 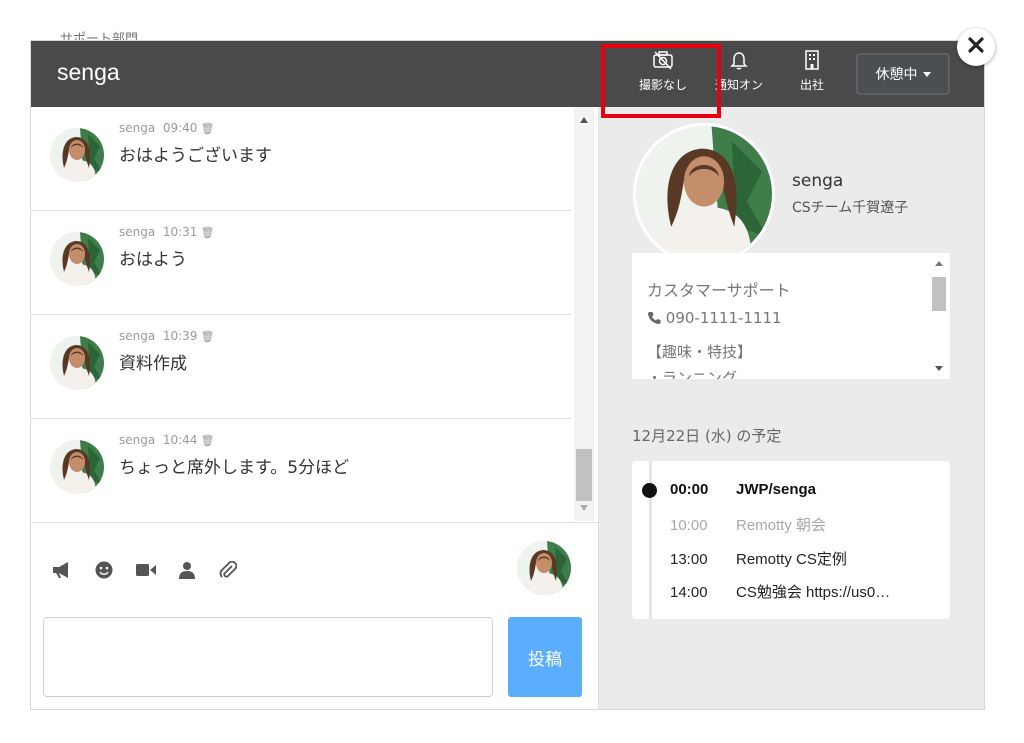 What do you see at coordinates (268, 657) in the screenshot?
I see `message-input` at bounding box center [268, 657].